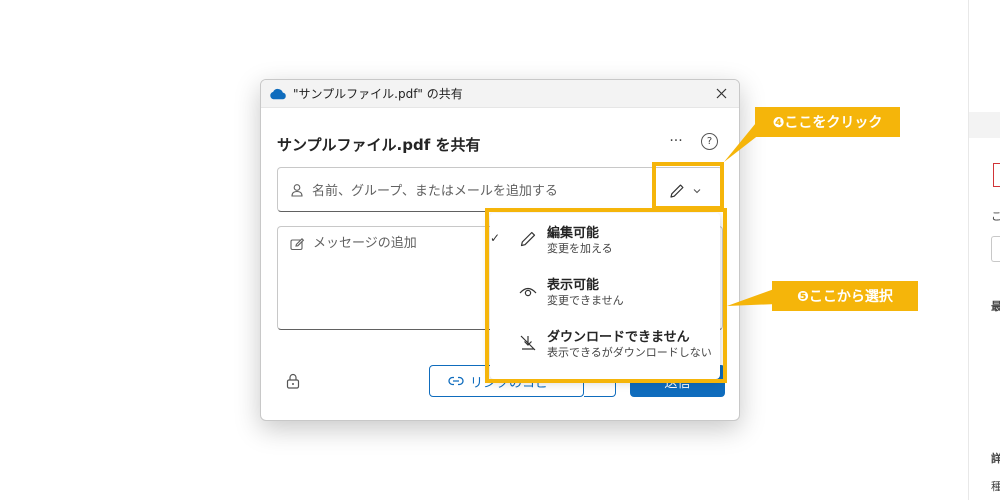  What do you see at coordinates (293, 381) in the screenshot?
I see `lock-icon` at bounding box center [293, 381].